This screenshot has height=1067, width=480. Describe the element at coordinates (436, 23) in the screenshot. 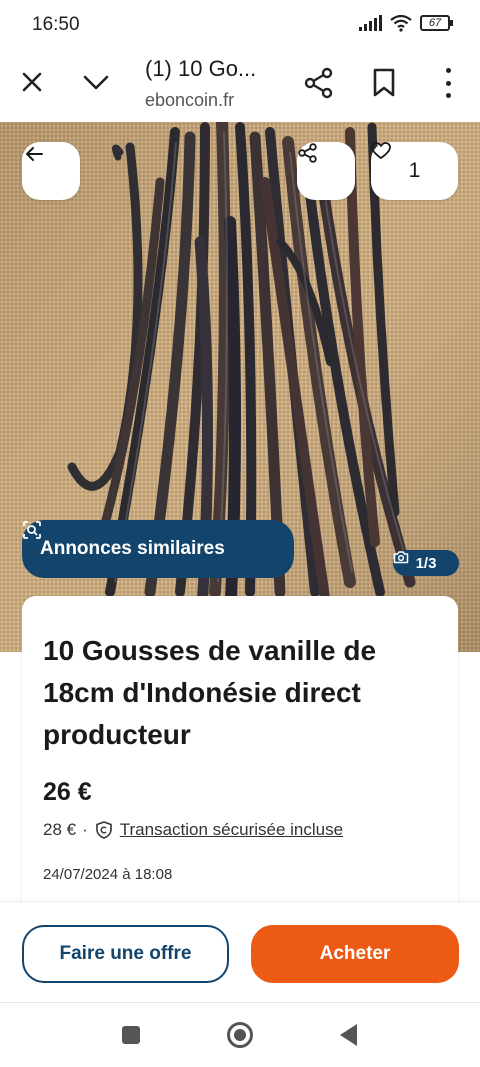

I see `battery-icon: 67` at that location.